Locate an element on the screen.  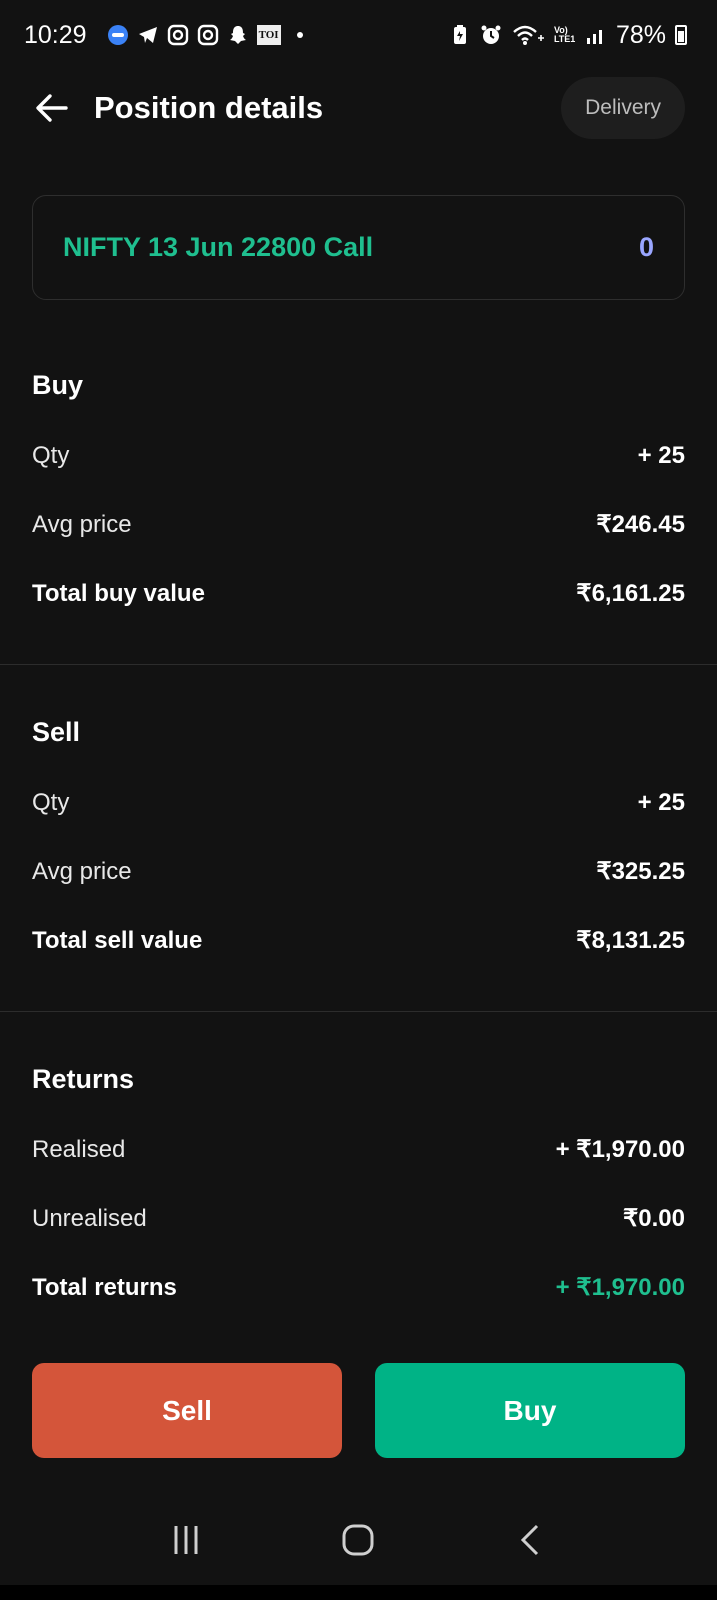
back-button is located at coordinates (52, 108).